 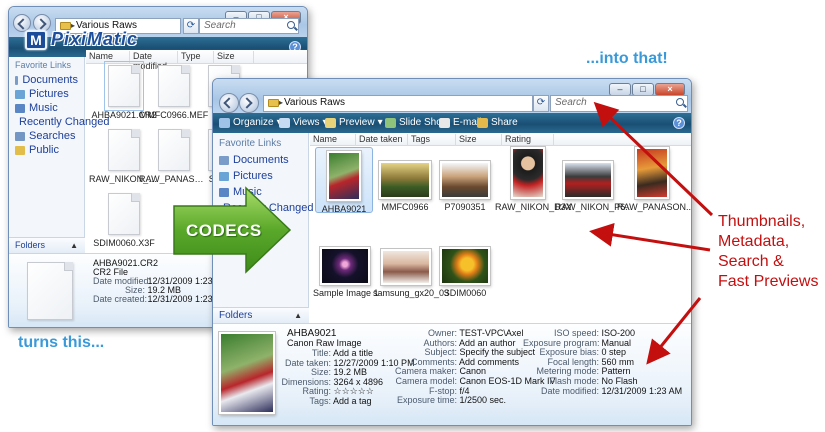 I want to click on back-nav-searches: Searches, so click(x=46, y=136).